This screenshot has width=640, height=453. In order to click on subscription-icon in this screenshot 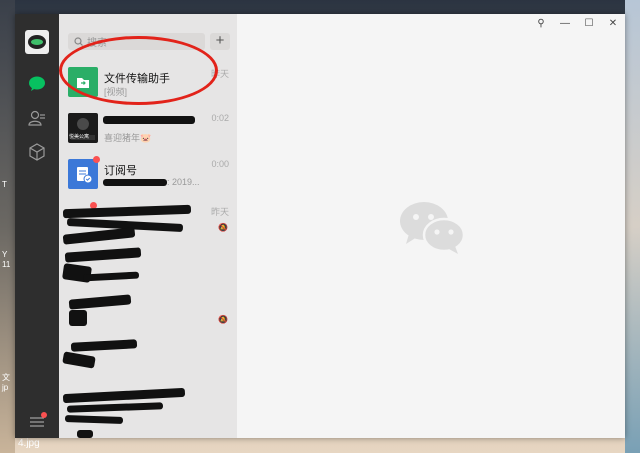, I will do `click(83, 174)`.